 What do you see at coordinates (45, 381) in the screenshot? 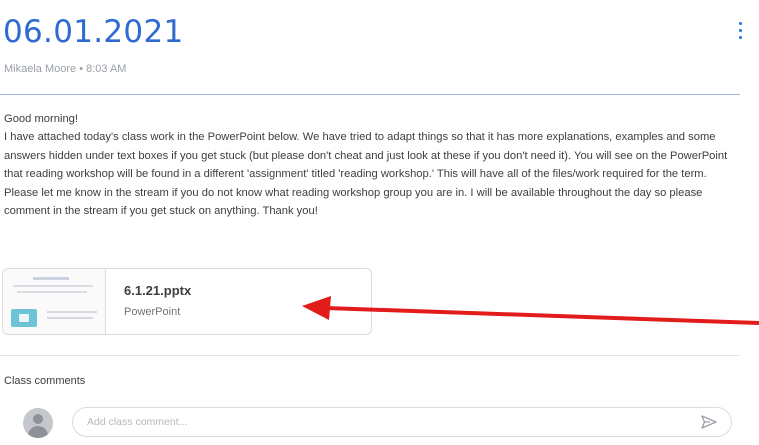
I see `class-comments-heading: Class comments` at bounding box center [45, 381].